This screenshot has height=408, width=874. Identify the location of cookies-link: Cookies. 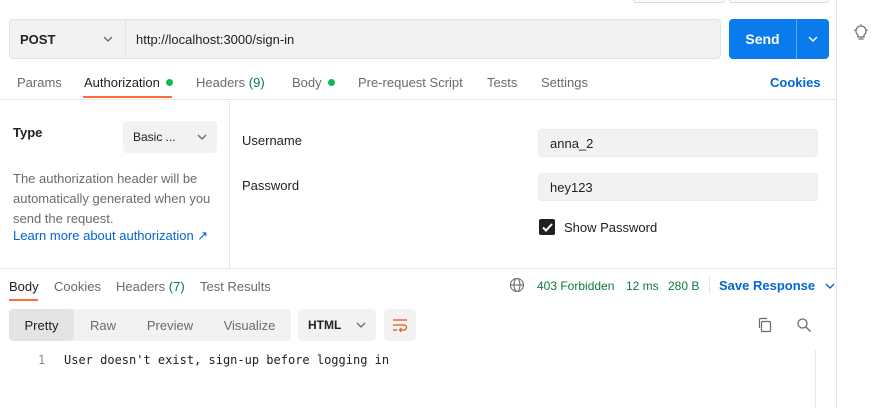
(795, 82).